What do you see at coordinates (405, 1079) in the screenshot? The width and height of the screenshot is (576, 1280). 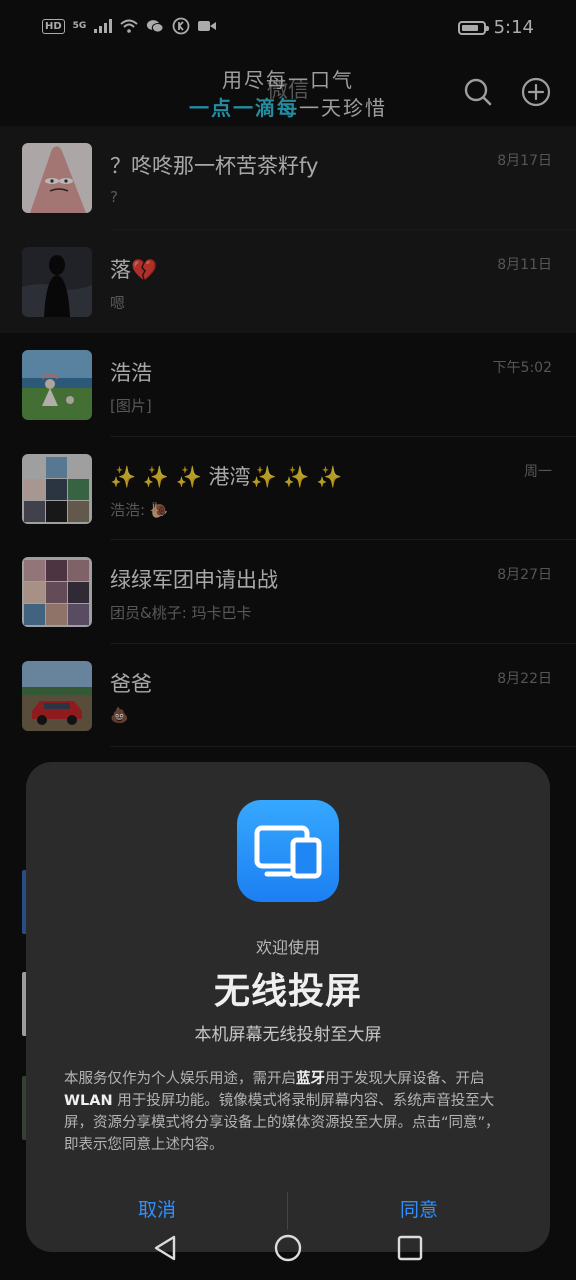 I see `body-text: 用于发现大屏设备、开启` at bounding box center [405, 1079].